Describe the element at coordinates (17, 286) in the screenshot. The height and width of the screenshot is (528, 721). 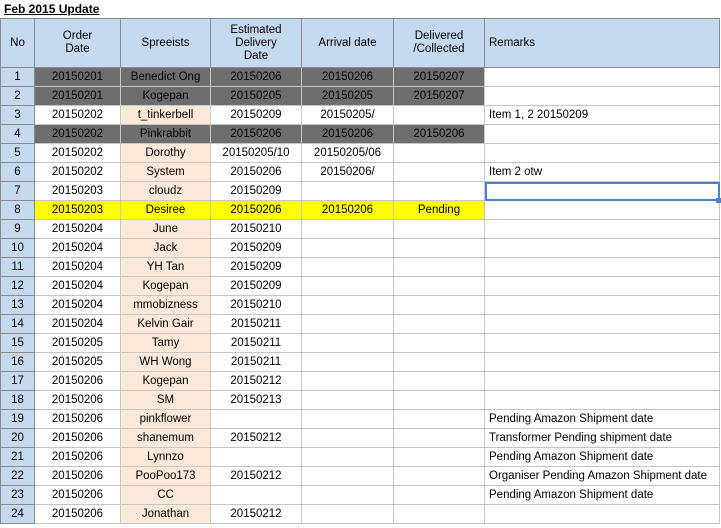
I see `cell-no: 12` at that location.